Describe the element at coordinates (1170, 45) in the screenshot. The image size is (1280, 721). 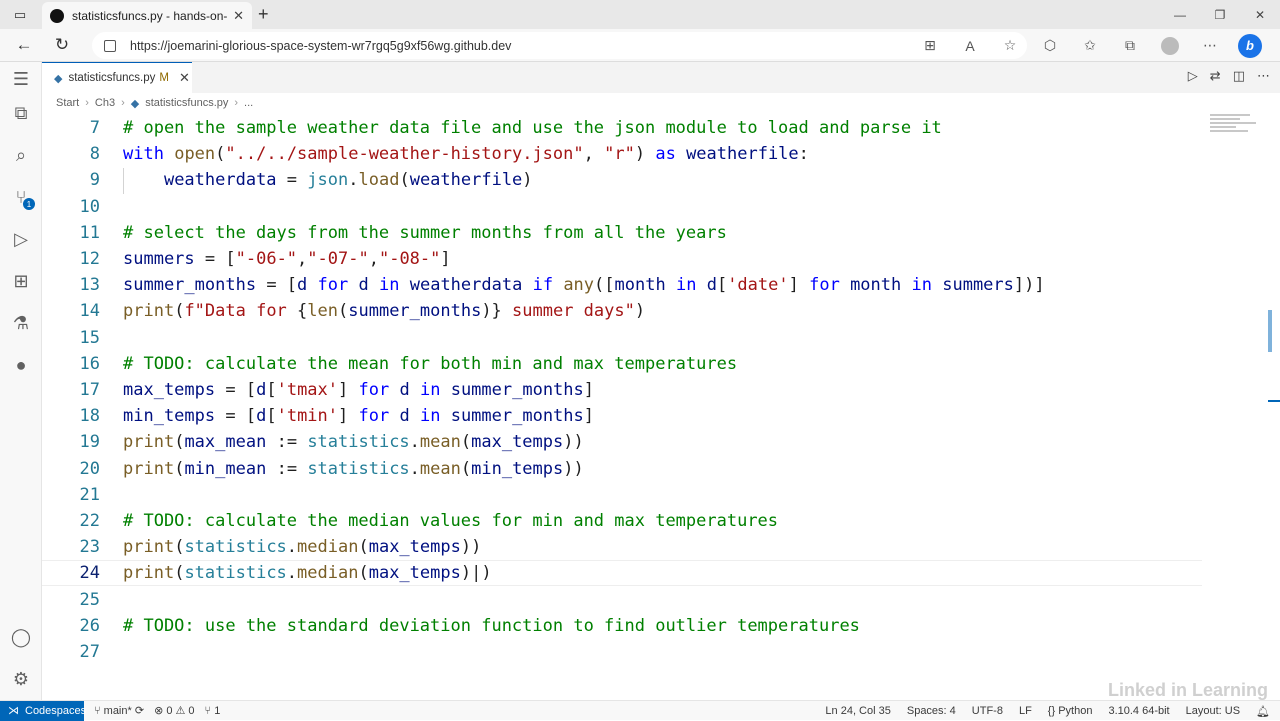
I see `profile-avatar` at that location.